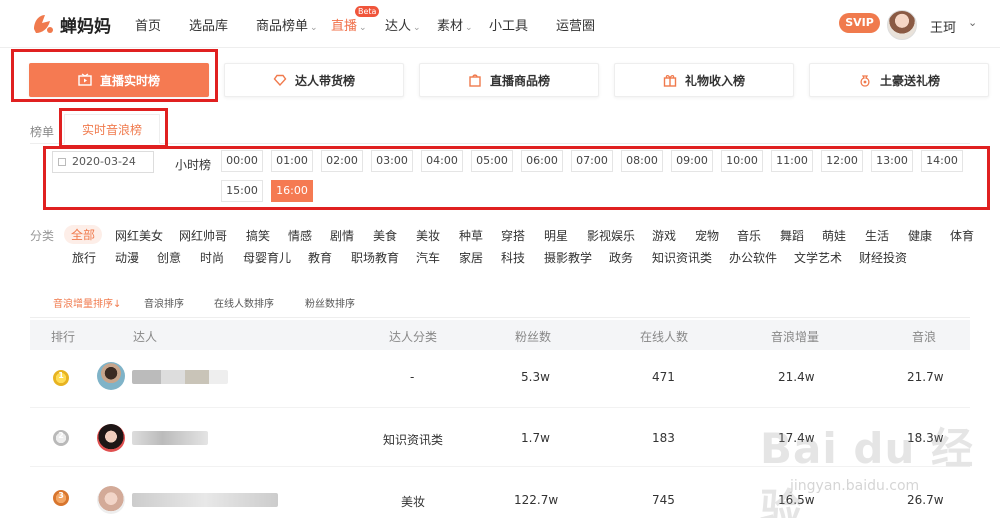 This screenshot has width=1000, height=518. Describe the element at coordinates (664, 235) in the screenshot. I see `category-chip: 游戏` at that location.